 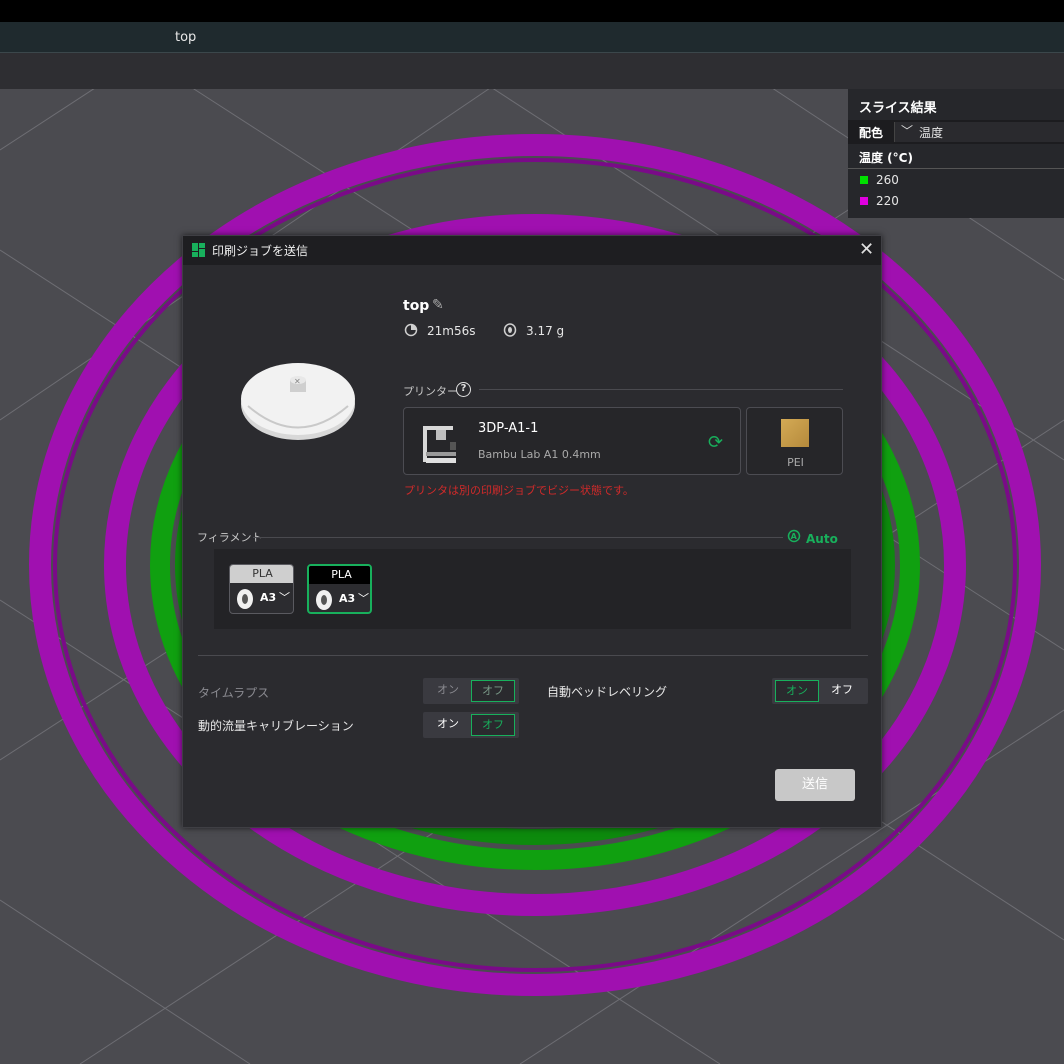 What do you see at coordinates (448, 691) in the screenshot?
I see `timelapse-on: オン` at bounding box center [448, 691].